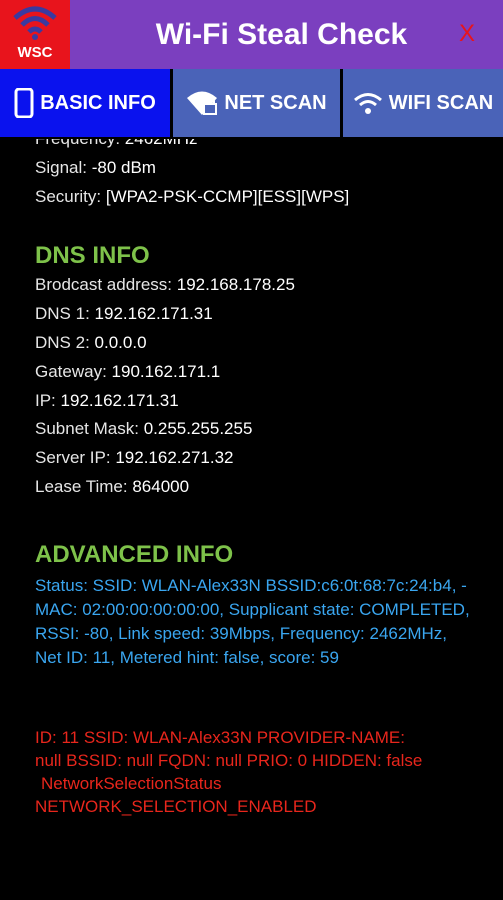  What do you see at coordinates (255, 343) in the screenshot?
I see `dns2-row: DNS 2: 0.0.0.0` at bounding box center [255, 343].